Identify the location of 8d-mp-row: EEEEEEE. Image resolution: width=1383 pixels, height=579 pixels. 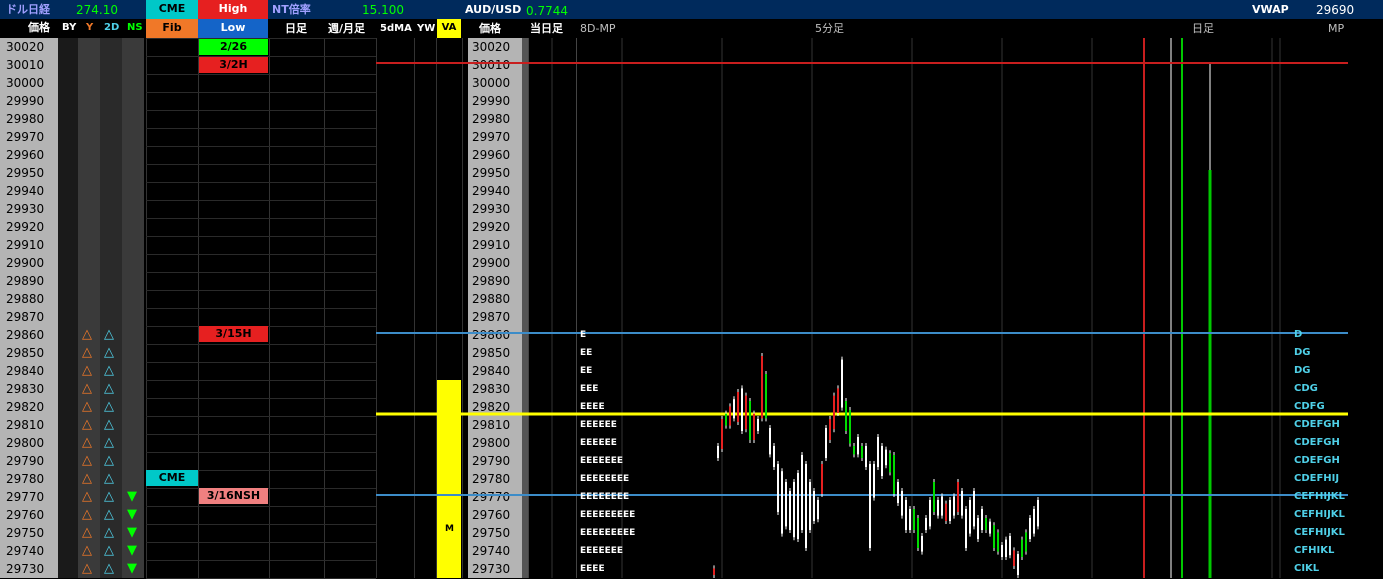
(602, 461).